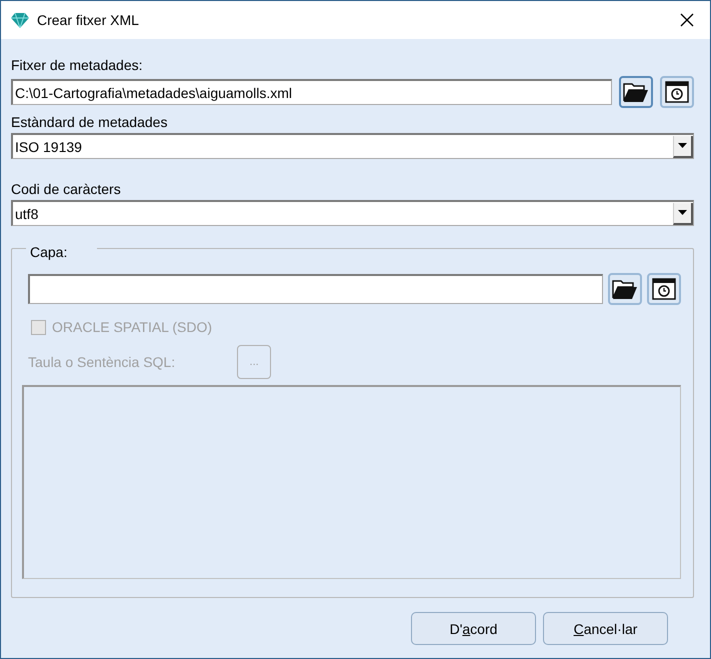 This screenshot has height=659, width=711. What do you see at coordinates (605, 628) in the screenshot?
I see `cancel-button: Cancel·lar` at bounding box center [605, 628].